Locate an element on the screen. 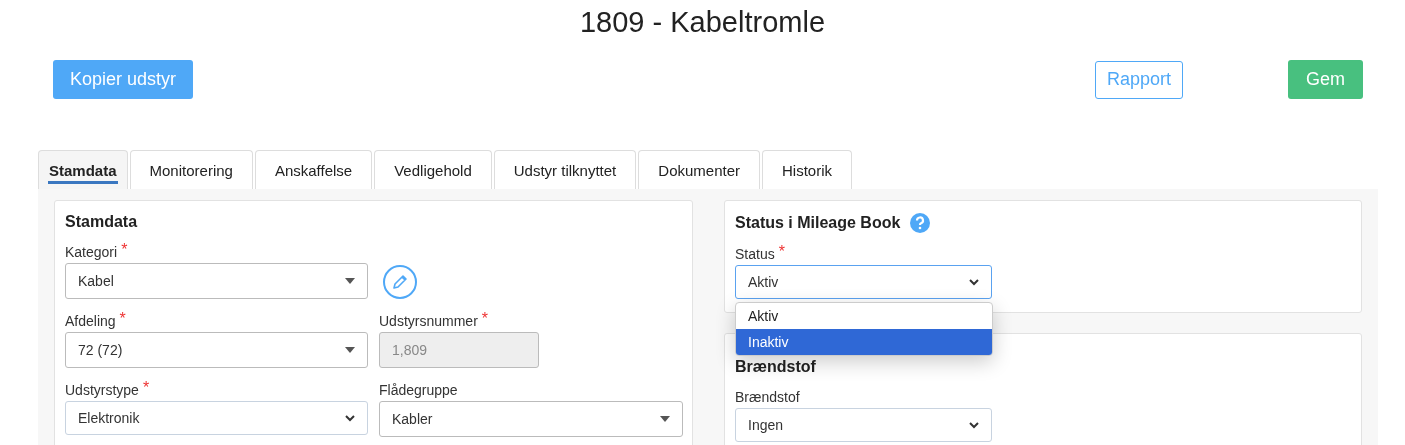  page-title: 1809 - Kabeltromle is located at coordinates (702, 22).